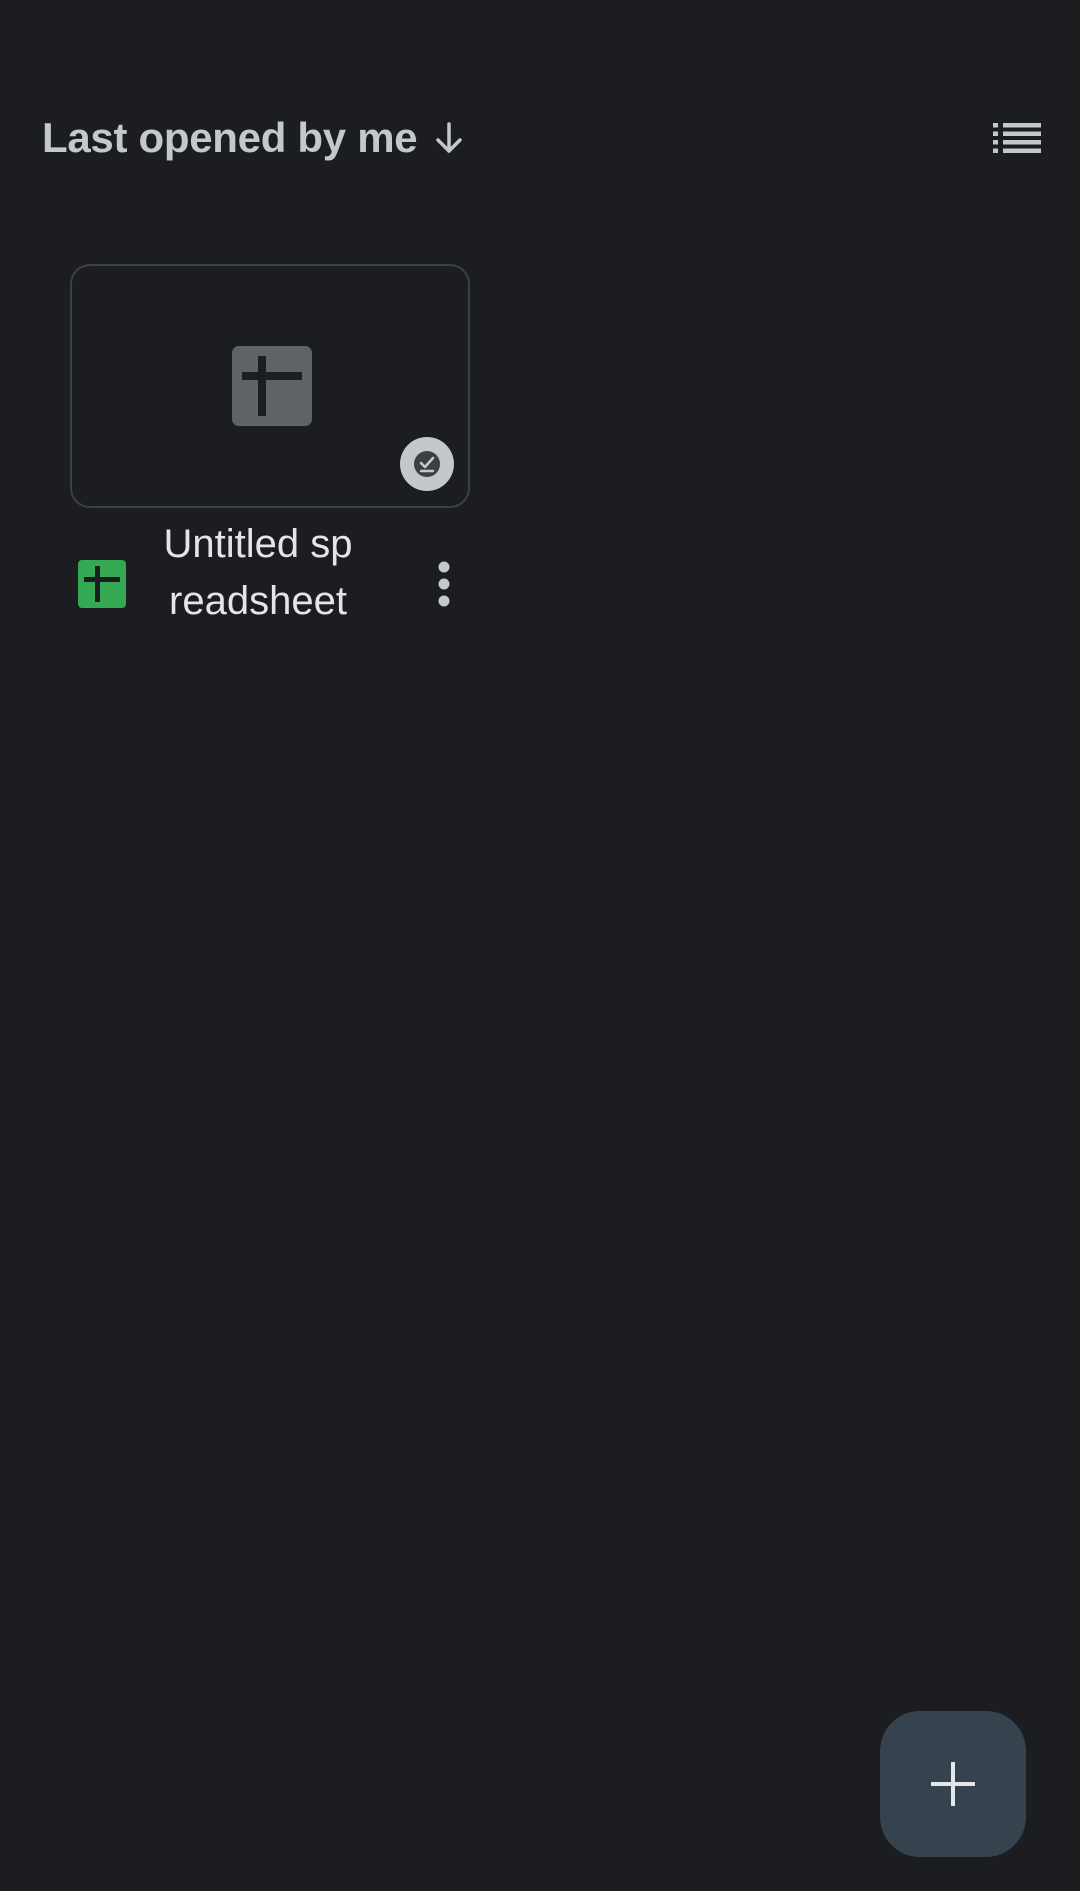 This screenshot has height=1891, width=1080. I want to click on sort-label: Last opened by me, so click(230, 137).